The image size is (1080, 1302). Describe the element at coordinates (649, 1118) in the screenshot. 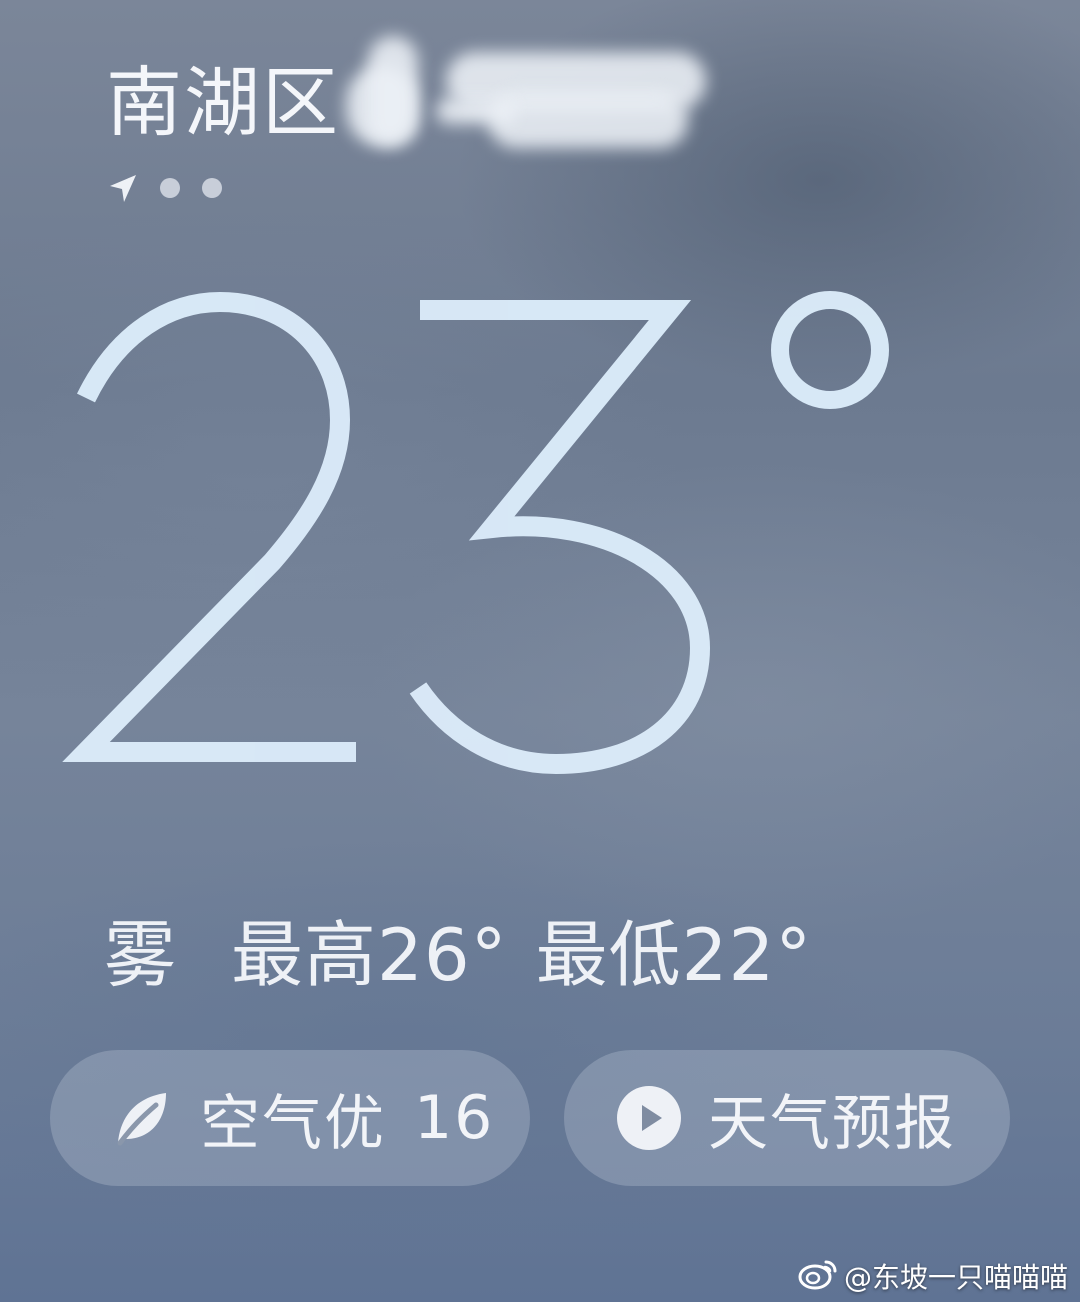

I see `play-circle-icon` at that location.